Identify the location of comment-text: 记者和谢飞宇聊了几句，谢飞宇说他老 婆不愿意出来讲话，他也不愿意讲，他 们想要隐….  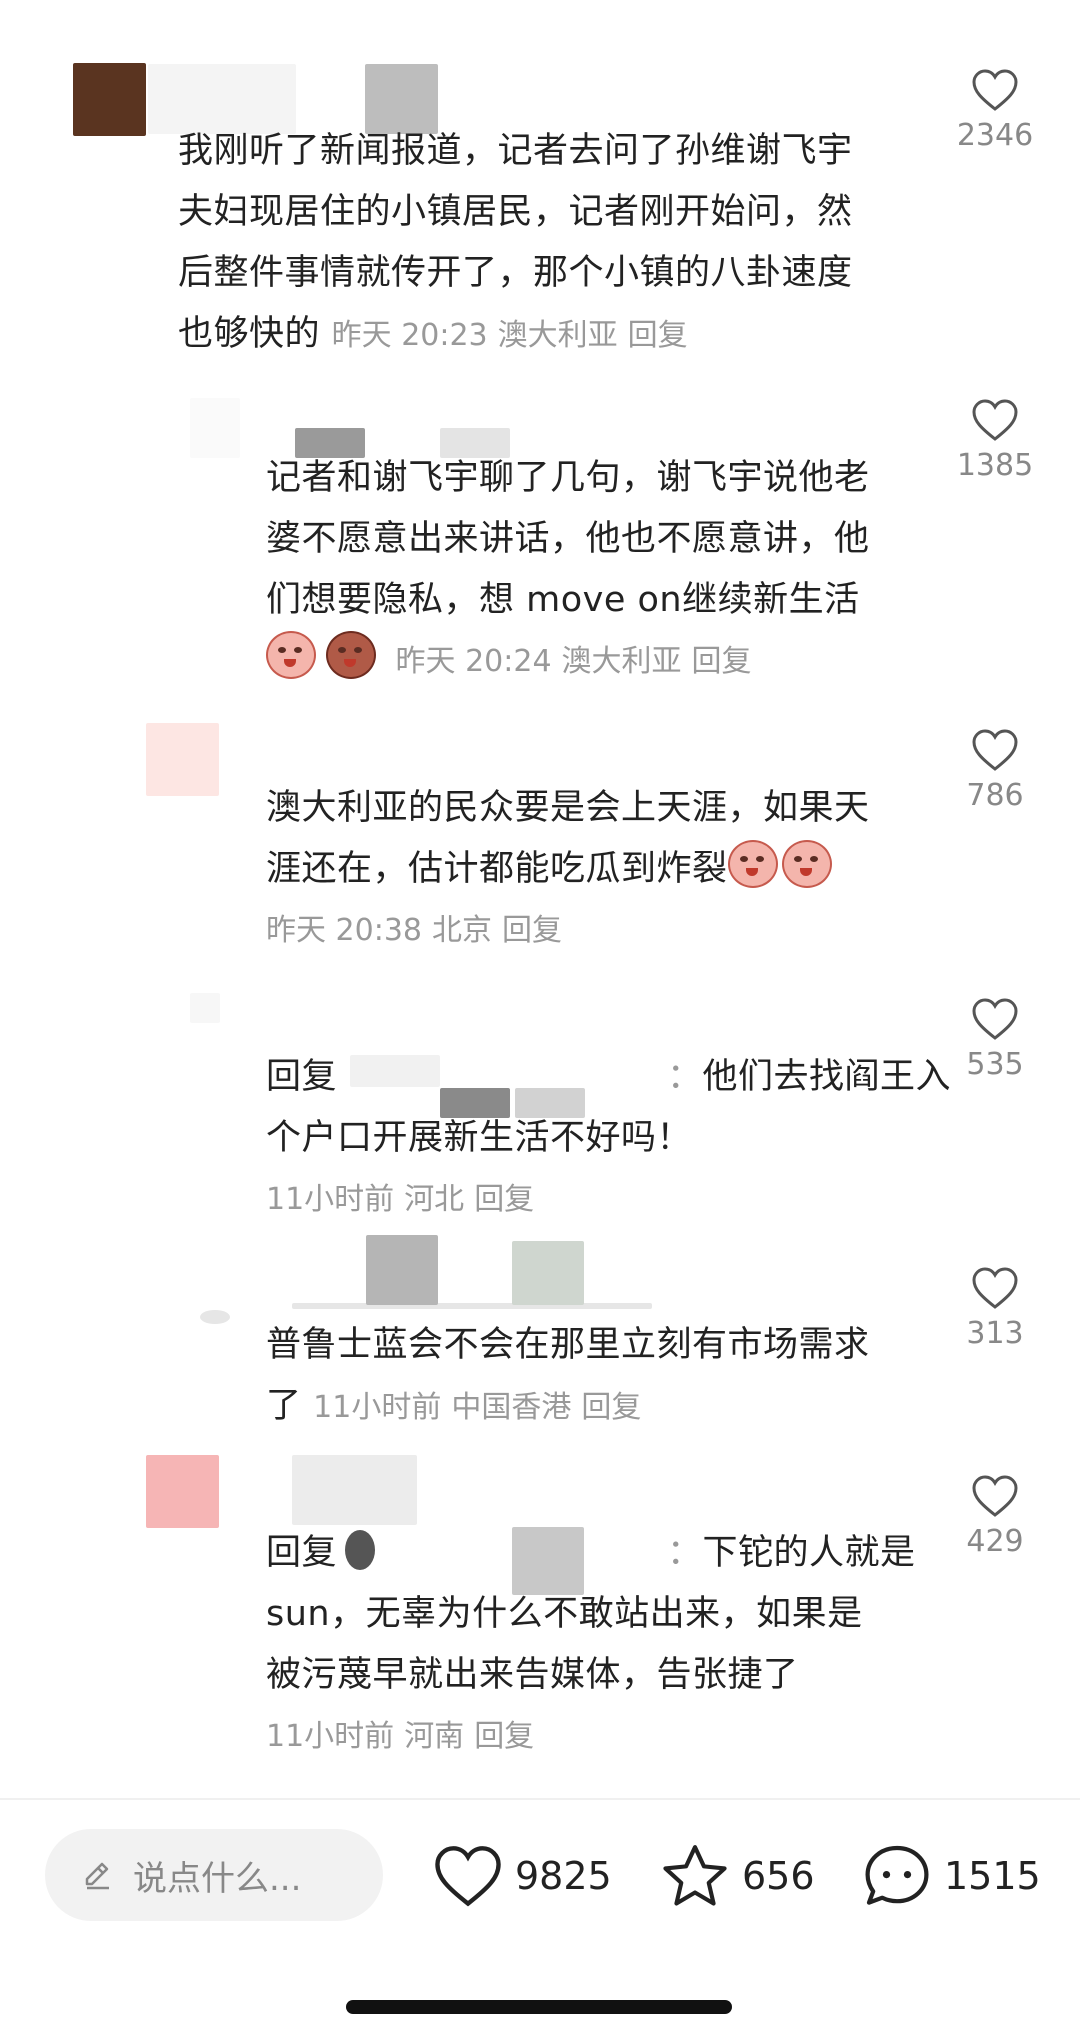
(568, 568).